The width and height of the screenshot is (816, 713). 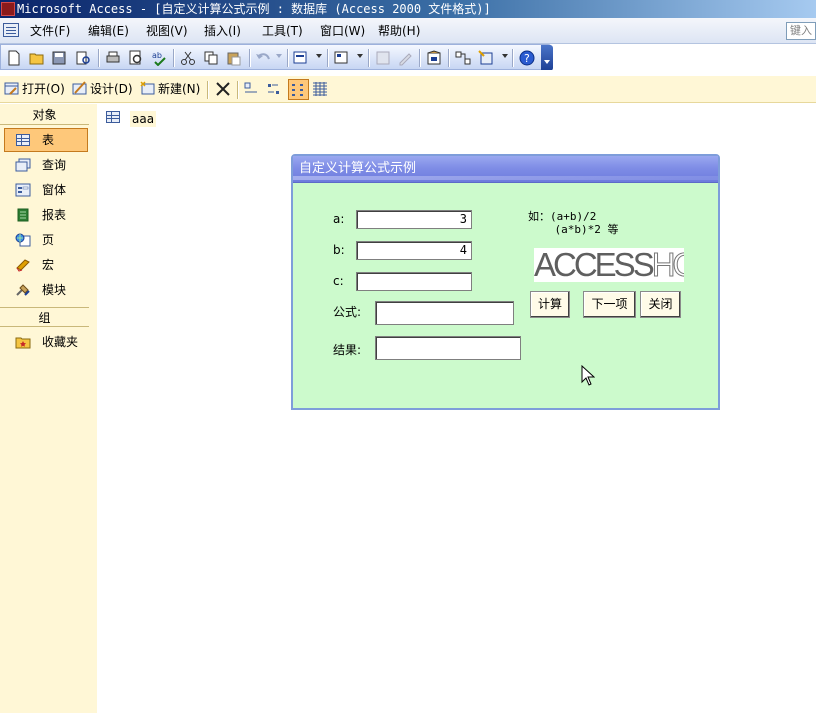 I want to click on cut-icon, so click(x=188, y=58).